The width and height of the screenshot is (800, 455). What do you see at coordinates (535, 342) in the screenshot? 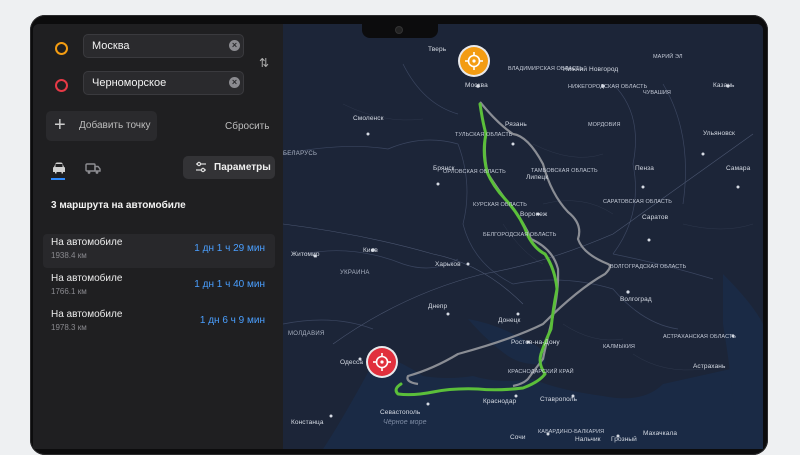
I see `map-label-rostov: Ростов-на-Дону` at bounding box center [535, 342].